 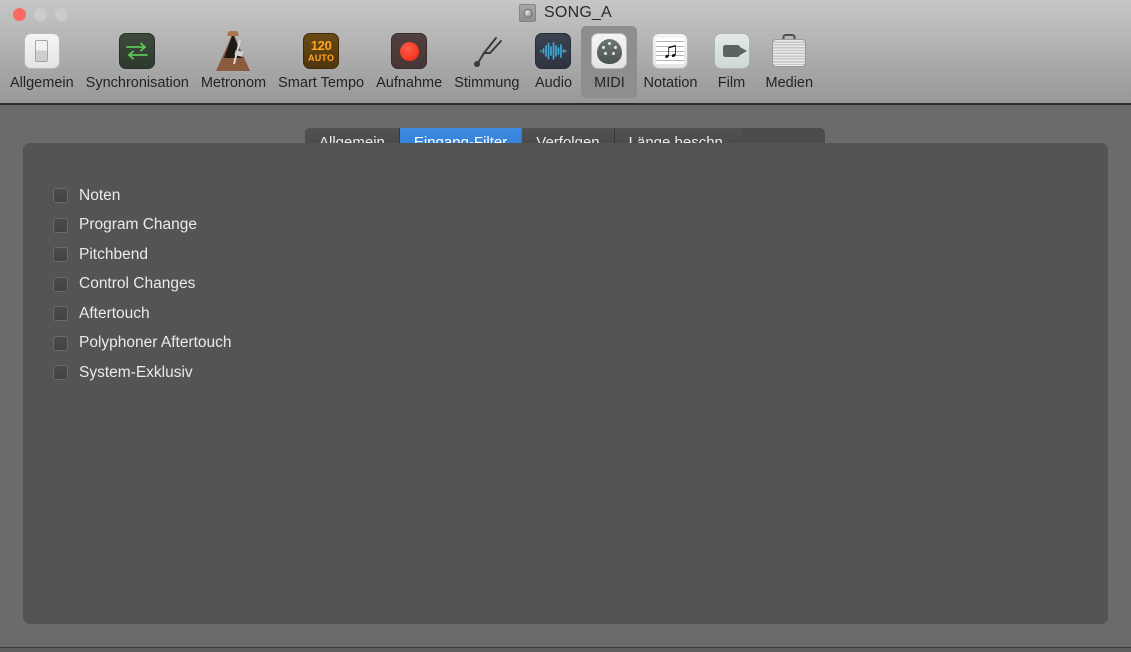 What do you see at coordinates (609, 51) in the screenshot?
I see `midi-din-connector-icon` at bounding box center [609, 51].